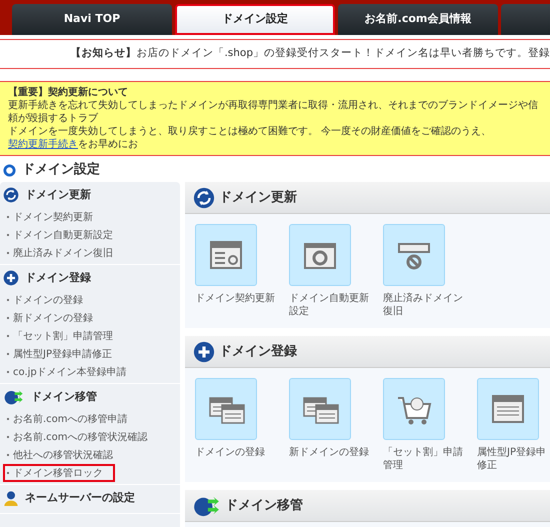  What do you see at coordinates (80, 498) in the screenshot?
I see `sidebar-heading: ネームサーバーの設定` at bounding box center [80, 498].